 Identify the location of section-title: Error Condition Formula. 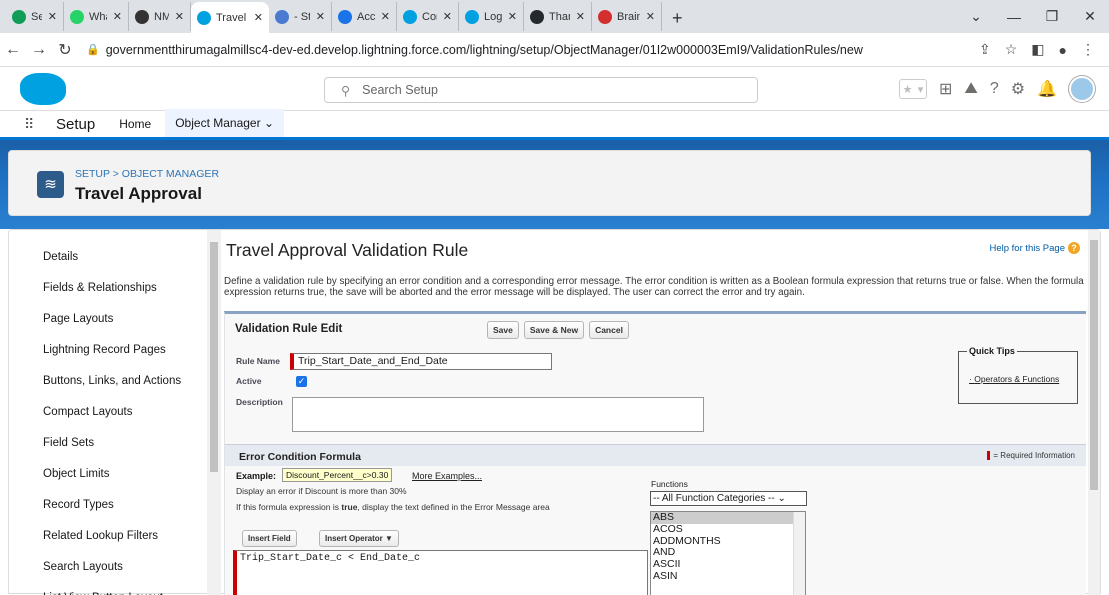
(300, 457).